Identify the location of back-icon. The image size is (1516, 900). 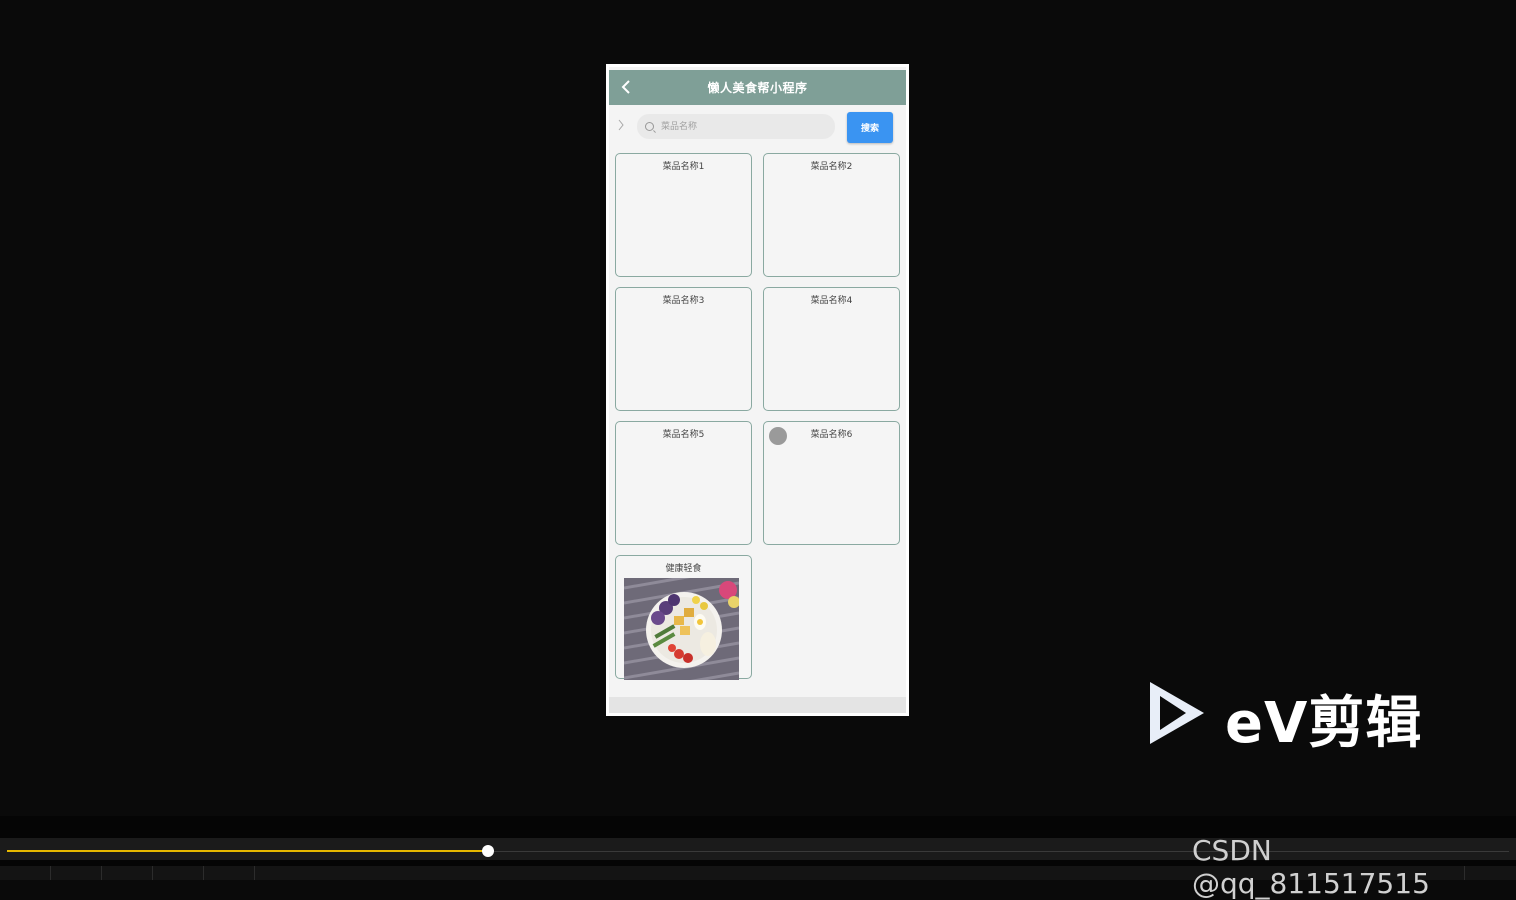
(627, 87).